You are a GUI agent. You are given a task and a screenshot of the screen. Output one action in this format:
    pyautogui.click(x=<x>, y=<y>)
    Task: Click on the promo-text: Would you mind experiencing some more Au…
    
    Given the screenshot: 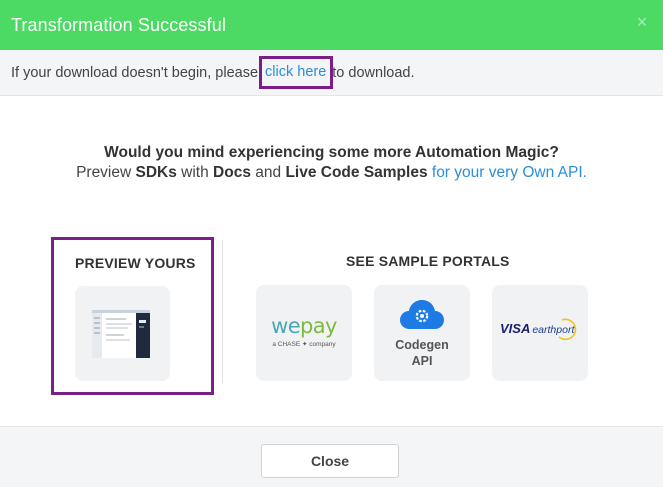 What is the action you would take?
    pyautogui.click(x=331, y=163)
    